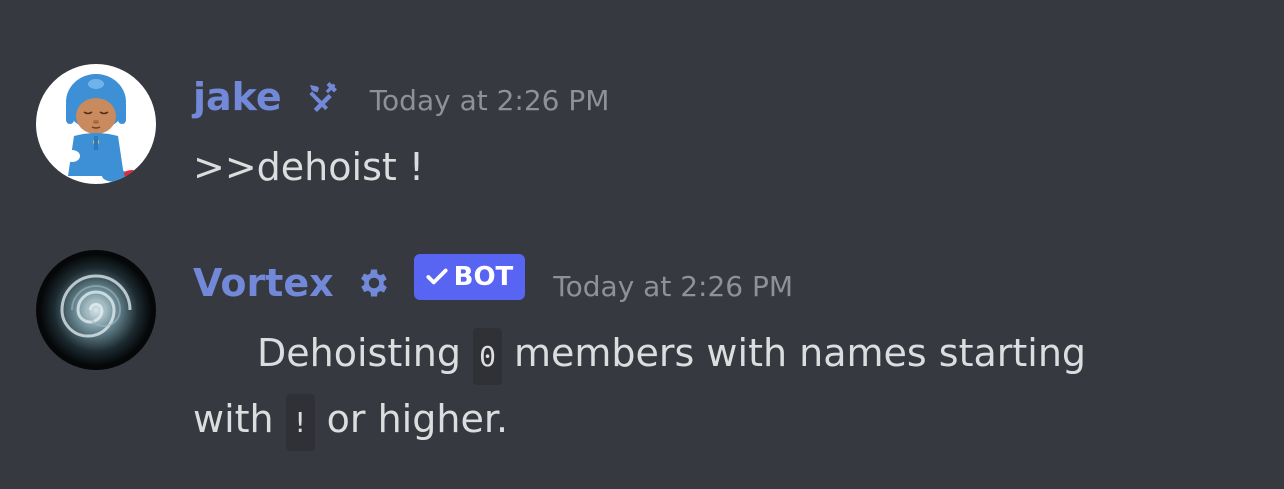 The image size is (1284, 489). What do you see at coordinates (374, 283) in the screenshot?
I see `gear-icon` at bounding box center [374, 283].